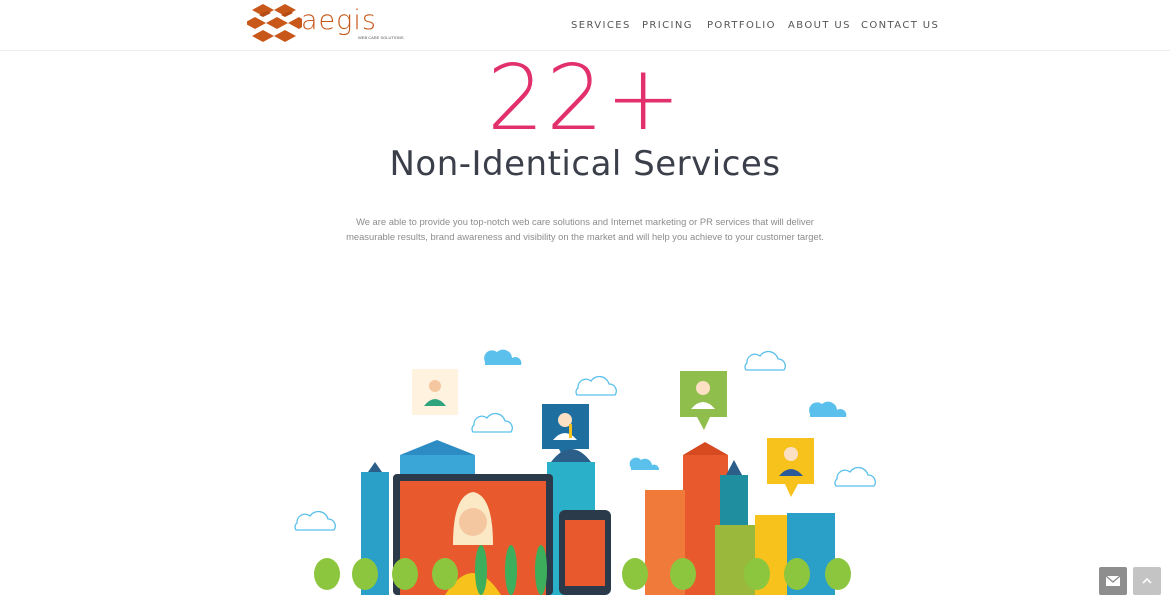 This screenshot has height=600, width=1170. I want to click on scroll-to-top-button, so click(1147, 581).